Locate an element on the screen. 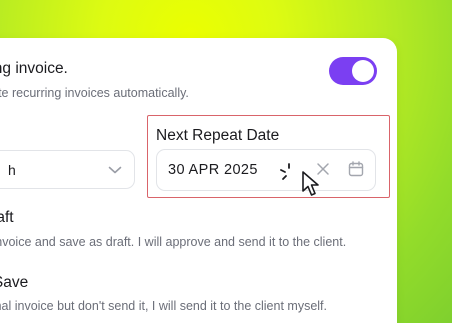  toggle-knob is located at coordinates (363, 71).